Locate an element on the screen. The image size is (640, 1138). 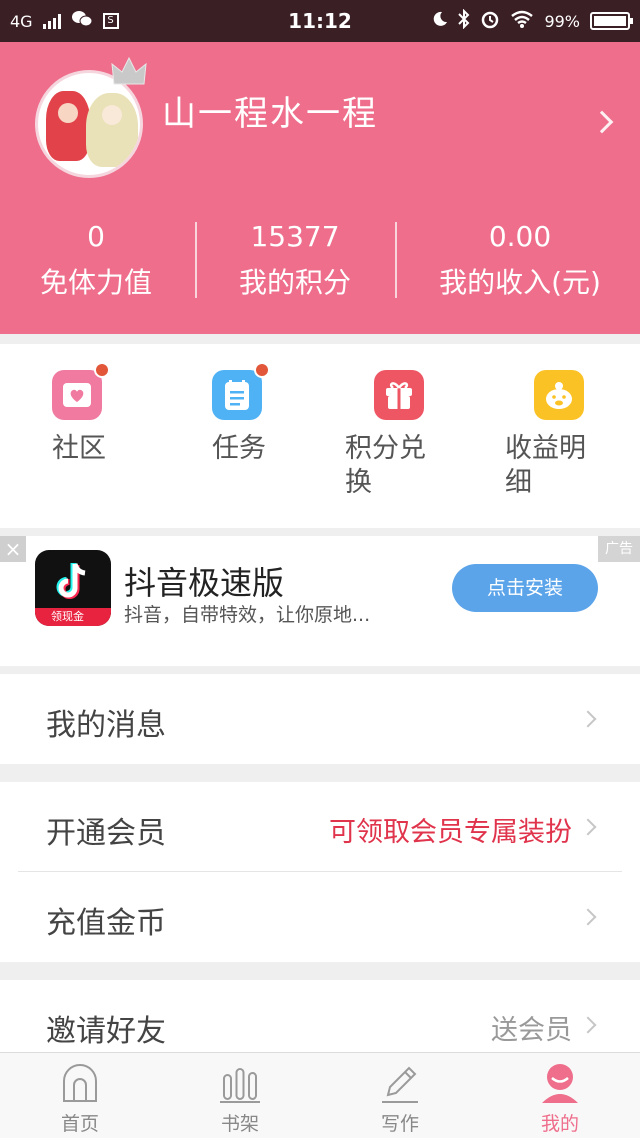
menu-item-label: 我的消息 is located at coordinates (106, 725).